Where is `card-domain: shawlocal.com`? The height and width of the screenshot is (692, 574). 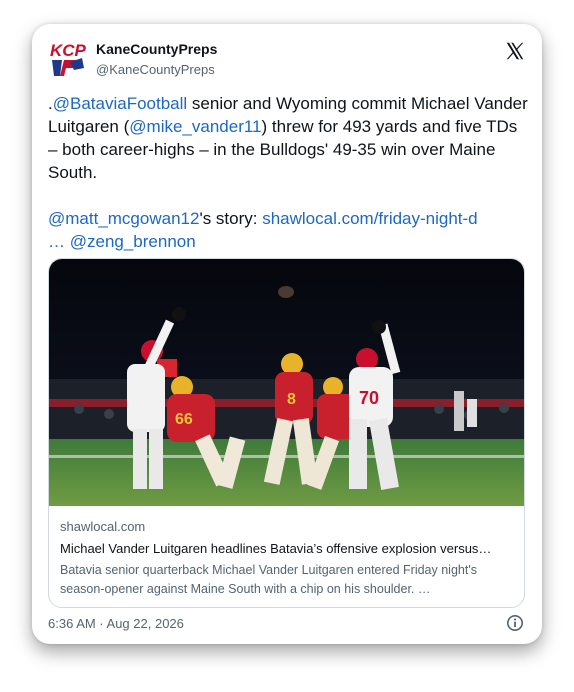
card-domain: shawlocal.com is located at coordinates (102, 526).